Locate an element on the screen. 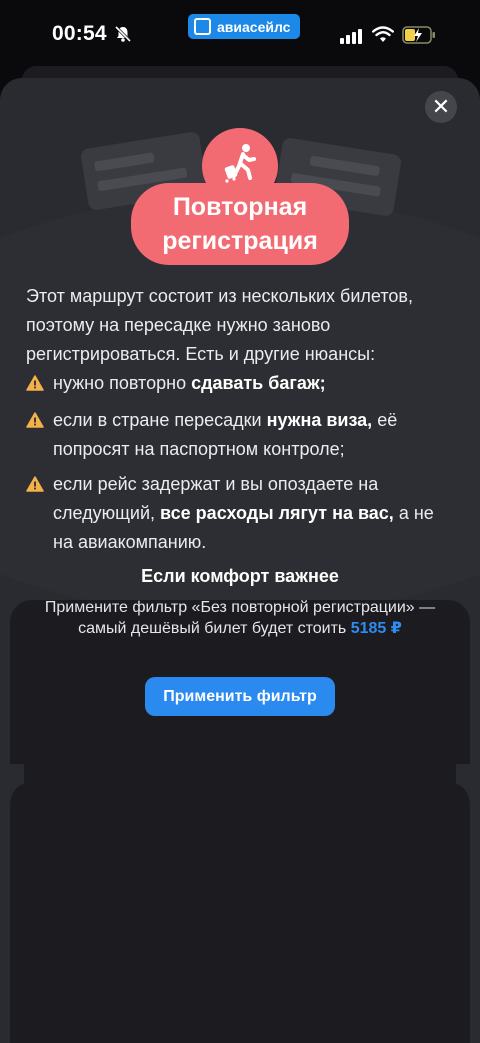 The height and width of the screenshot is (1043, 480). warning-item: нужно повторно сдавать багаж; is located at coordinates (241, 383).